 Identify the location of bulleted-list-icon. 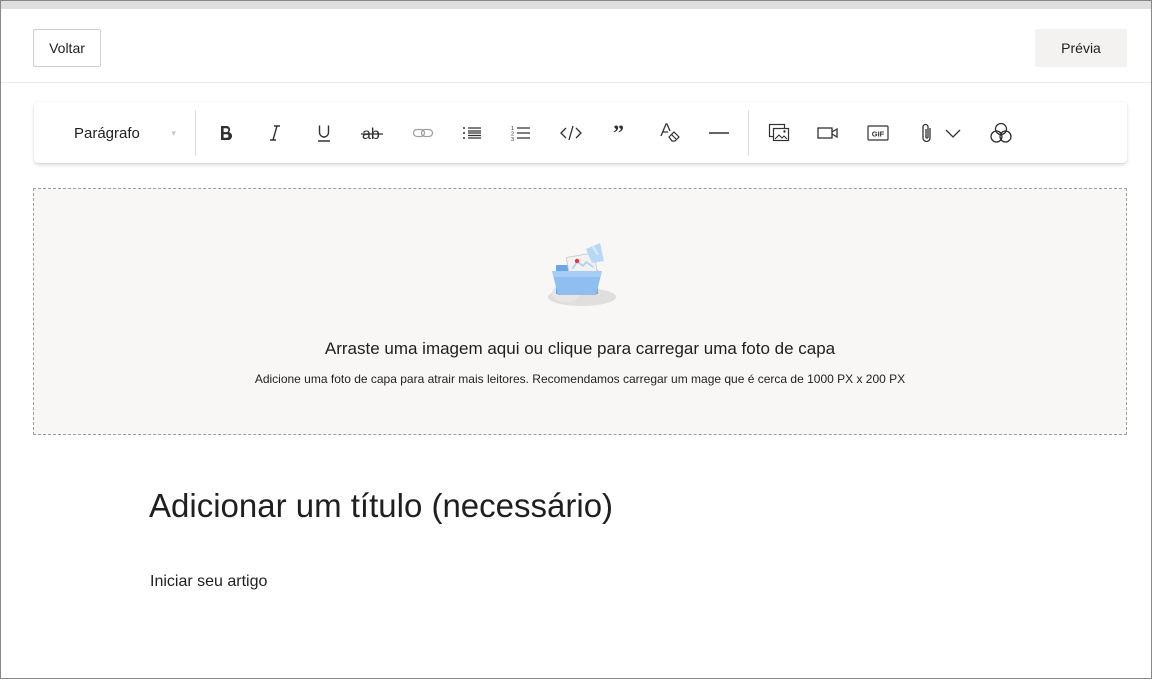
(472, 133).